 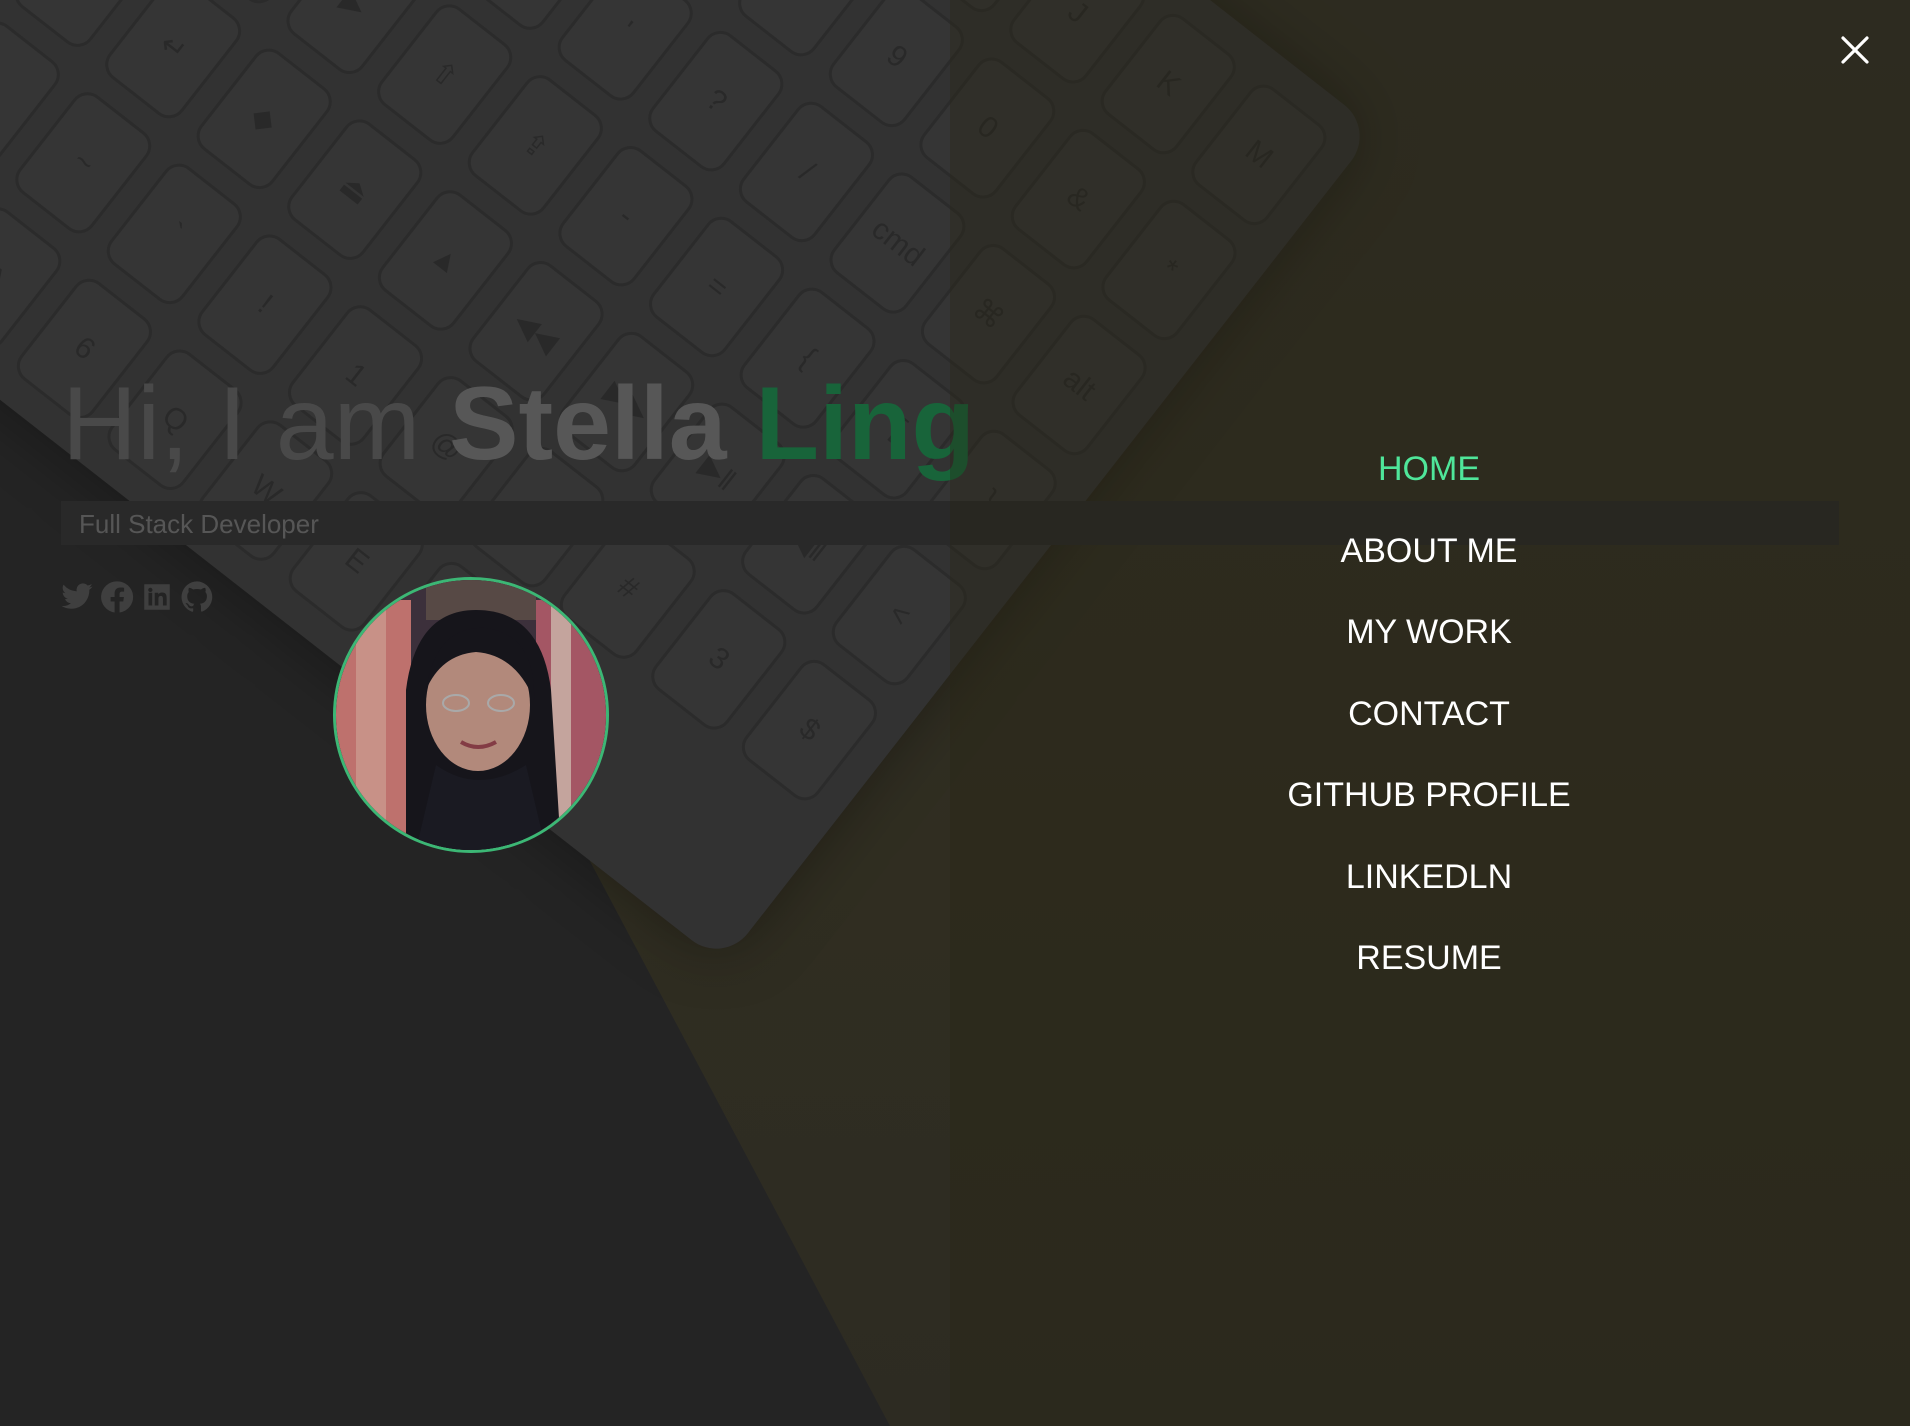 What do you see at coordinates (1429, 566) in the screenshot?
I see `nav-item-about-me: ABOUT ME` at bounding box center [1429, 566].